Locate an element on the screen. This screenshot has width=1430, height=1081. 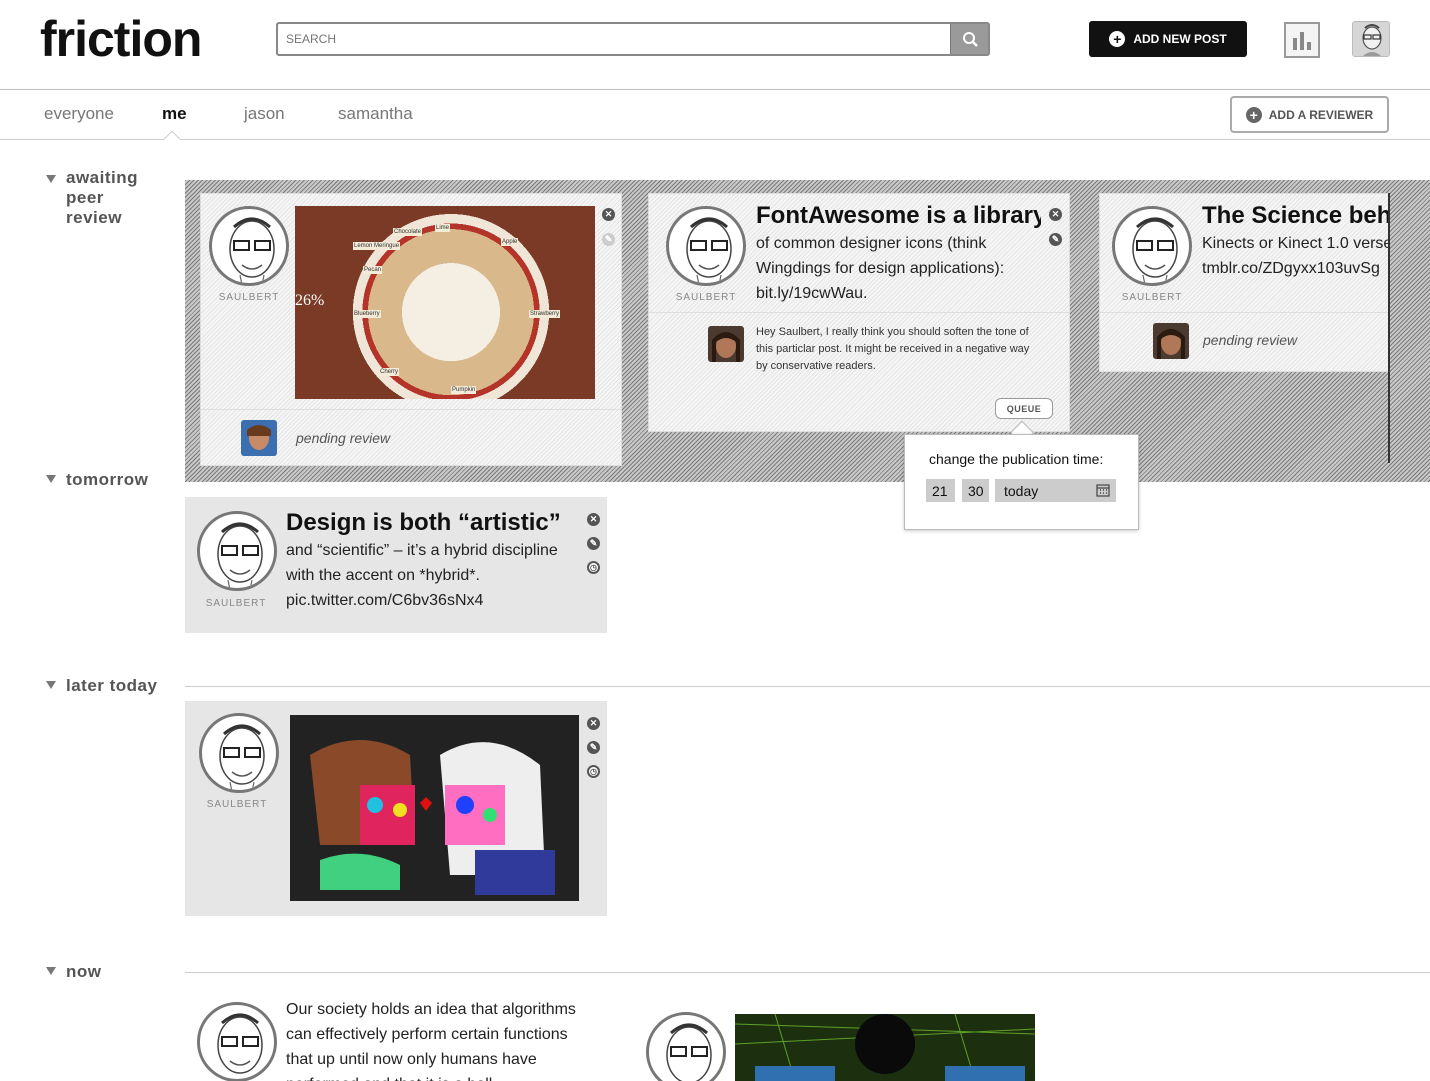
reviewer-photo-icon is located at coordinates (1171, 341).